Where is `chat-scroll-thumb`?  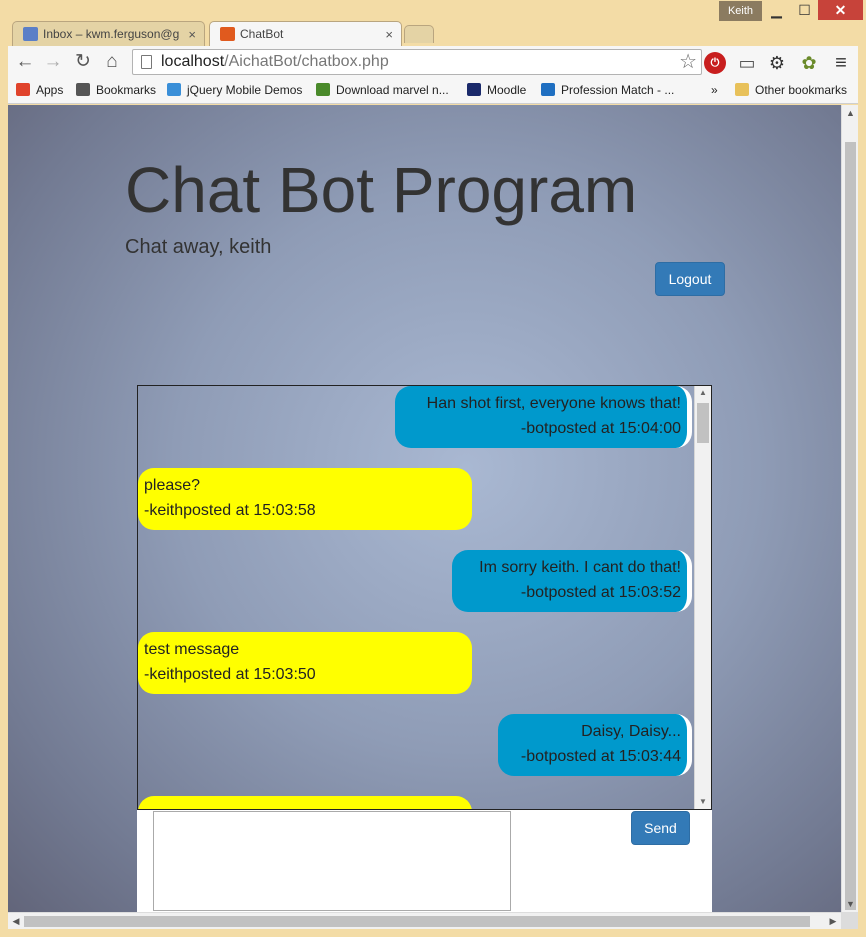 chat-scroll-thumb is located at coordinates (703, 423).